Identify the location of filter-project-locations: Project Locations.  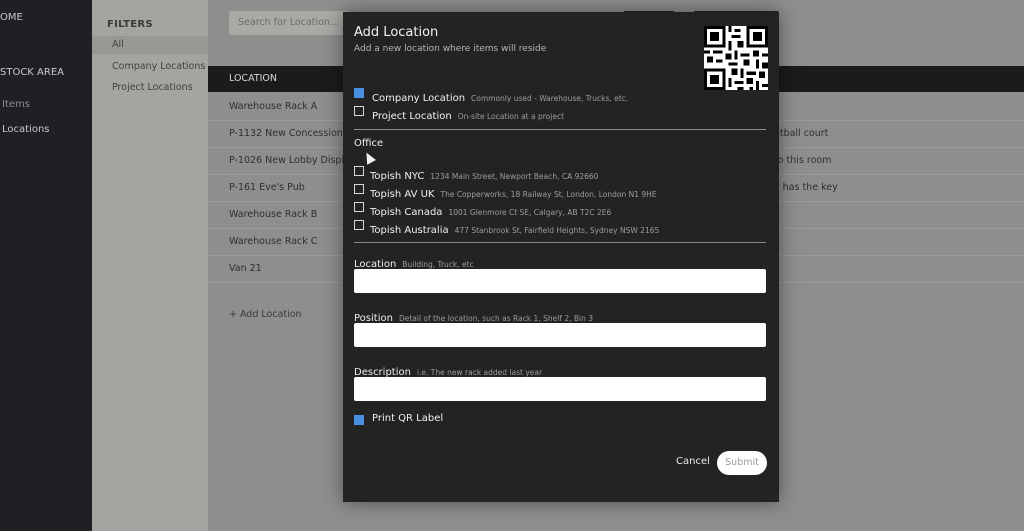
(150, 88).